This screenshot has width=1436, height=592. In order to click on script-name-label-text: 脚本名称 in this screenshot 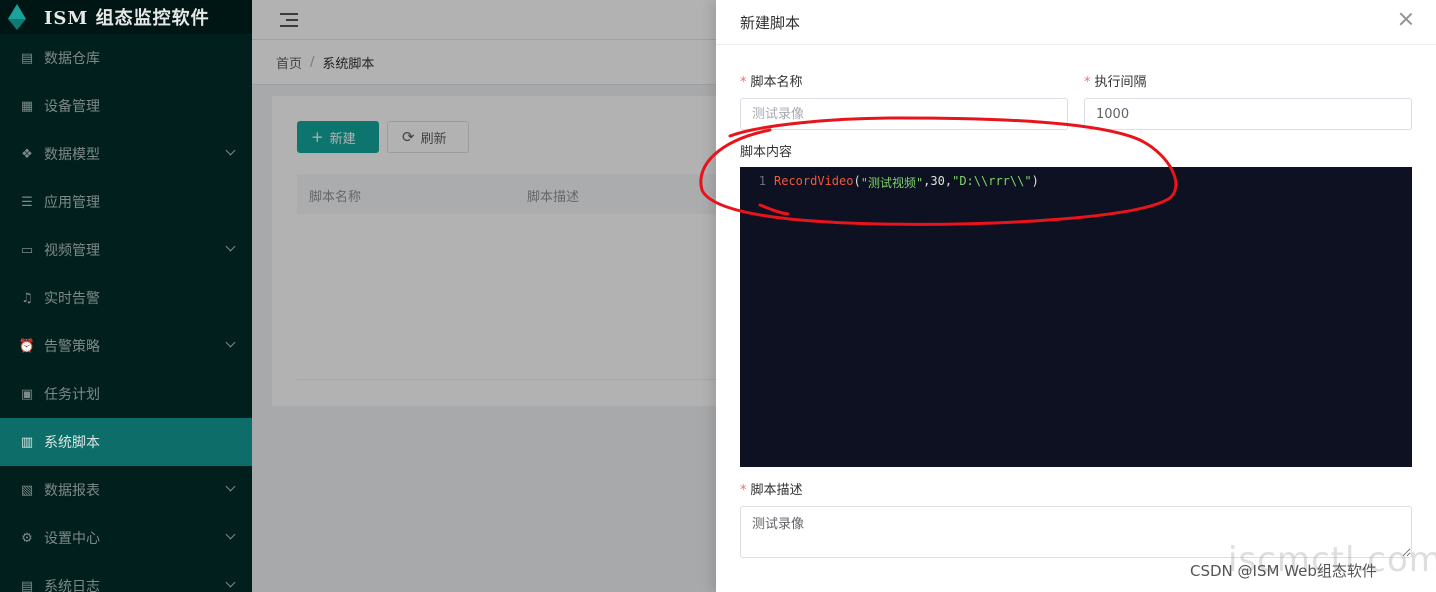, I will do `click(776, 82)`.